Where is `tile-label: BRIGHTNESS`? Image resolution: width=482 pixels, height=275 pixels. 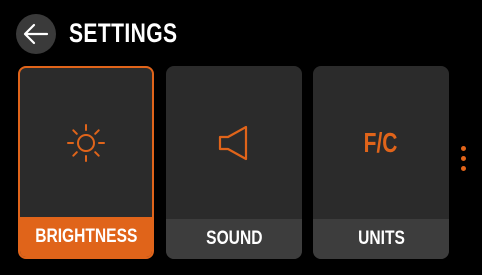
tile-label: BRIGHTNESS is located at coordinates (86, 237).